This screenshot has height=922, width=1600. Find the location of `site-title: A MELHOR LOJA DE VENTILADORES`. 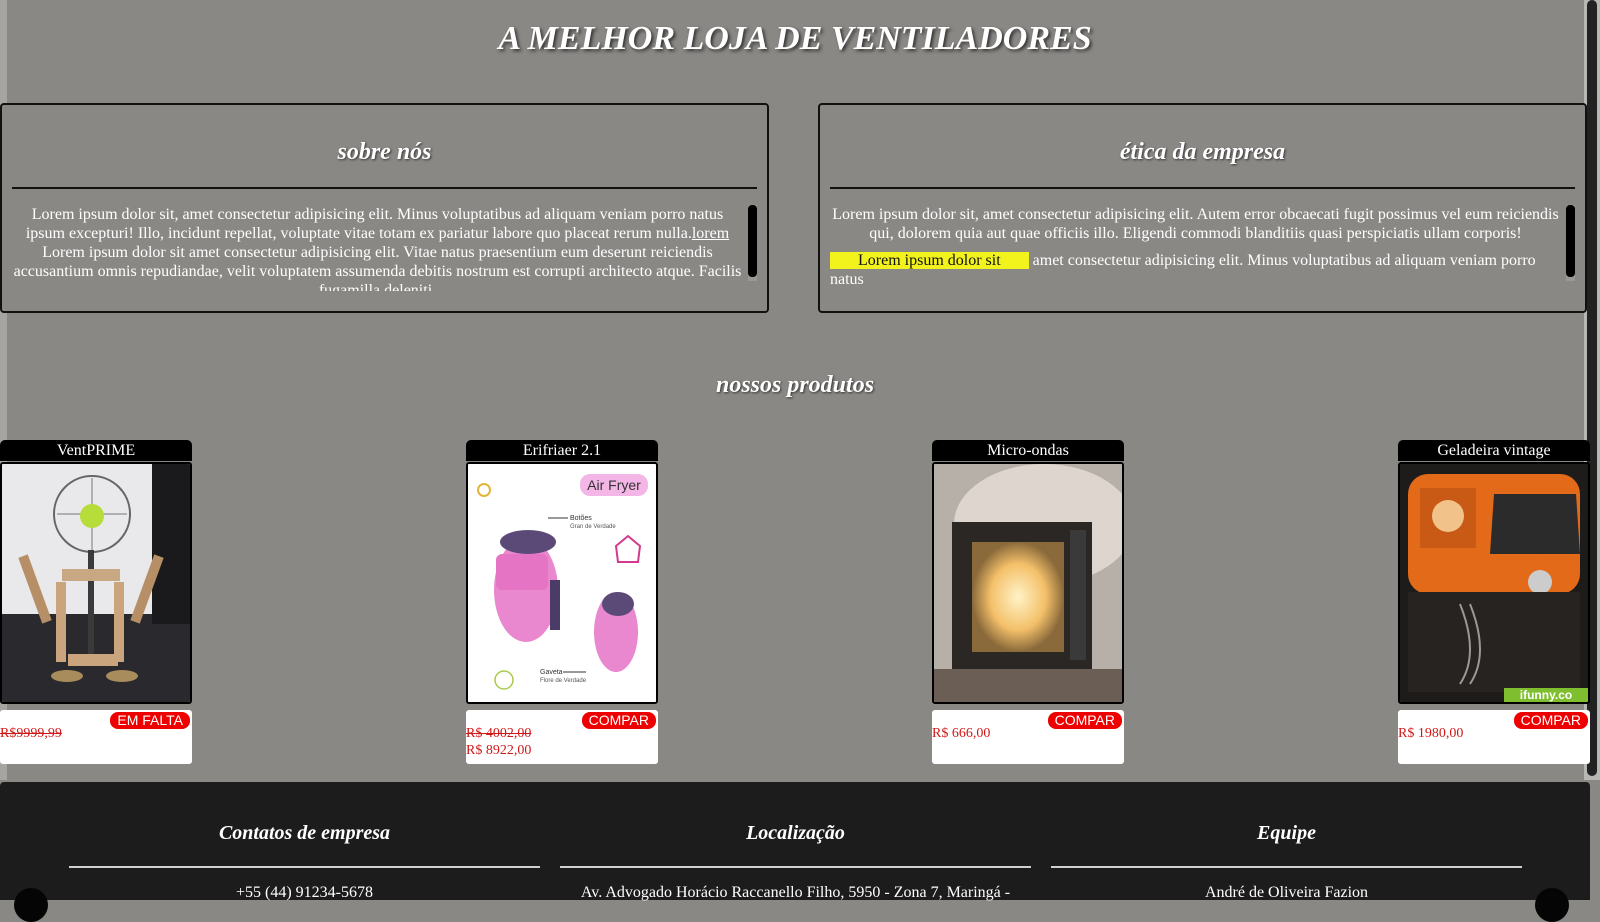

site-title: A MELHOR LOJA DE VENTILADORES is located at coordinates (795, 38).